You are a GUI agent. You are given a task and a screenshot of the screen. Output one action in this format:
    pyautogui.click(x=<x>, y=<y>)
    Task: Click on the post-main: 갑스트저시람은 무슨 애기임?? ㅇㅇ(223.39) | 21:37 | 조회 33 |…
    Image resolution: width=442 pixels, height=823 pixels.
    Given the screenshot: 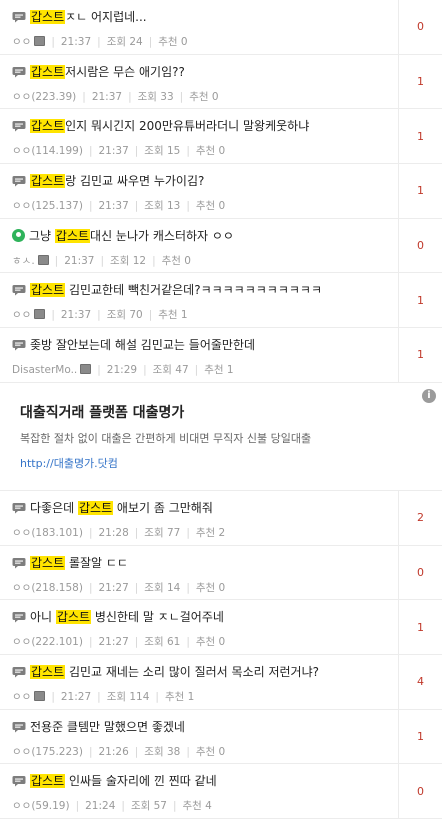 What is the action you would take?
    pyautogui.click(x=199, y=82)
    